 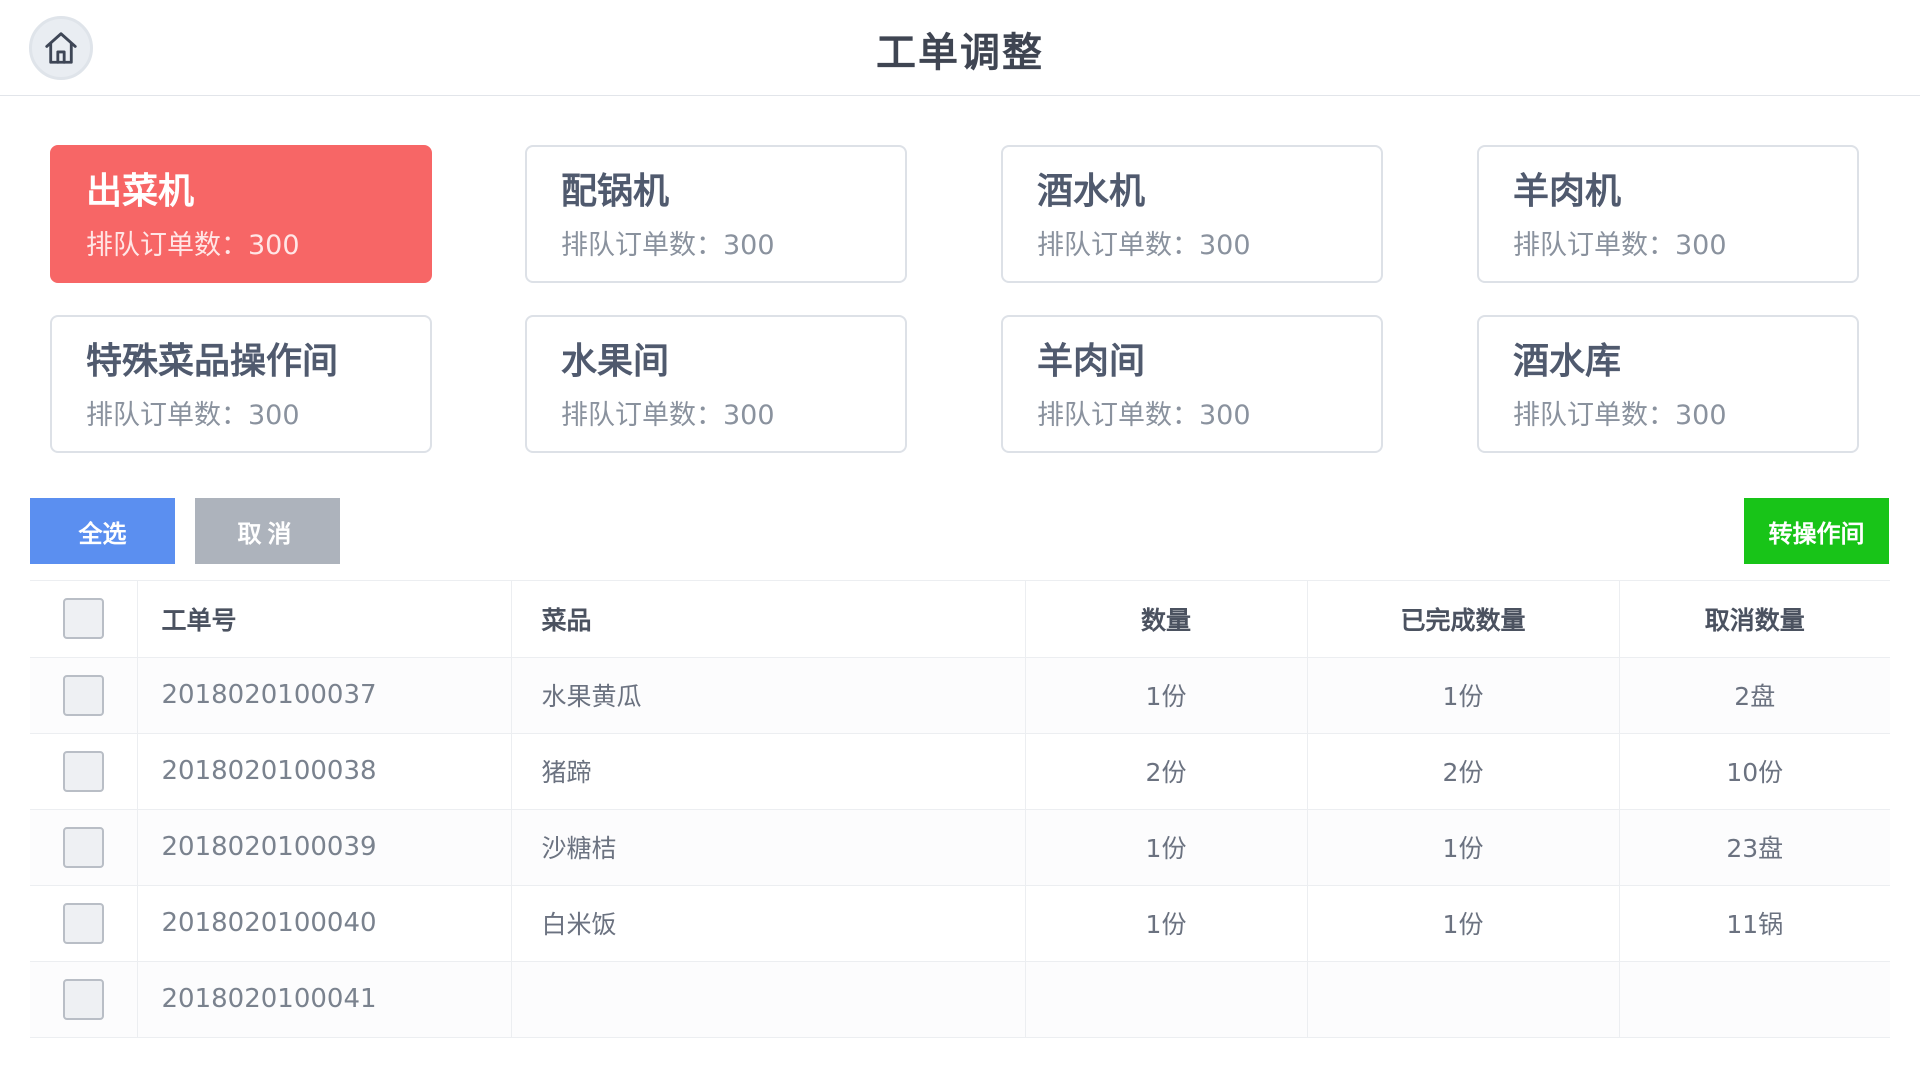 I want to click on cell-order: 2018020100041, so click(x=324, y=999).